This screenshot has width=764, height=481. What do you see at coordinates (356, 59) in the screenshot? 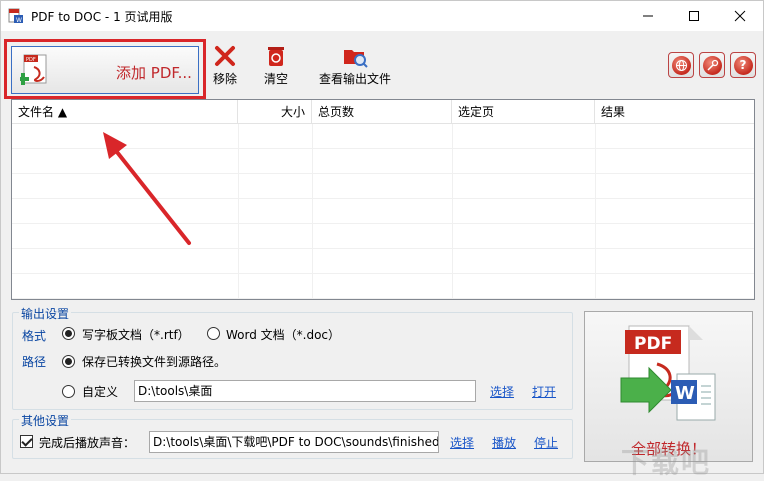
I see `folder-search-icon` at bounding box center [356, 59].